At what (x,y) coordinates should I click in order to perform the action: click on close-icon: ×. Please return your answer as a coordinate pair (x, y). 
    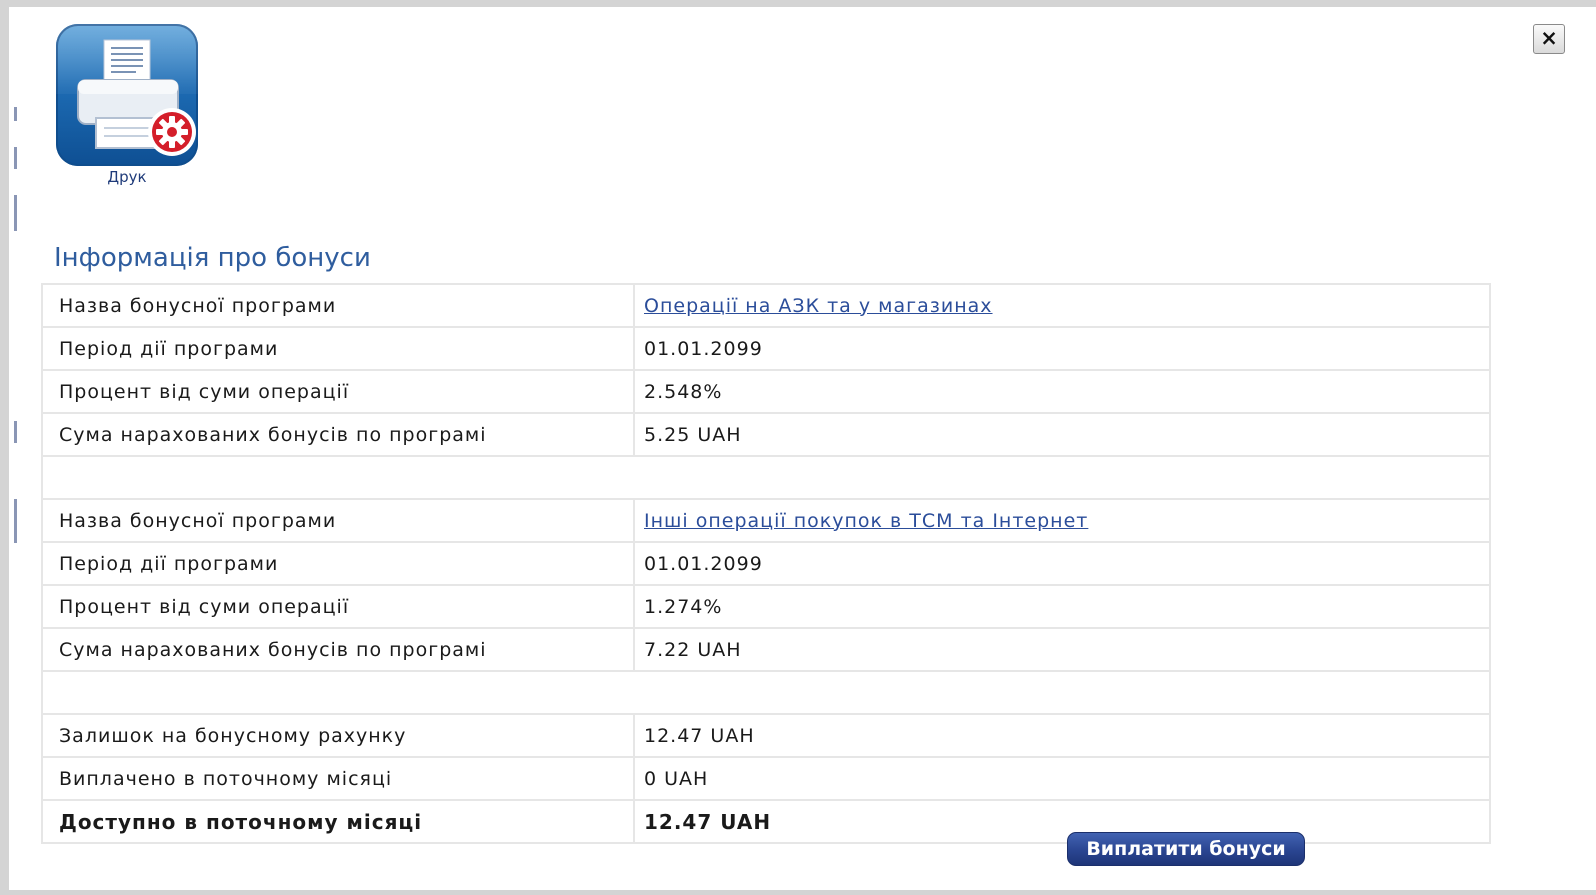
    Looking at the image, I should click on (1549, 38).